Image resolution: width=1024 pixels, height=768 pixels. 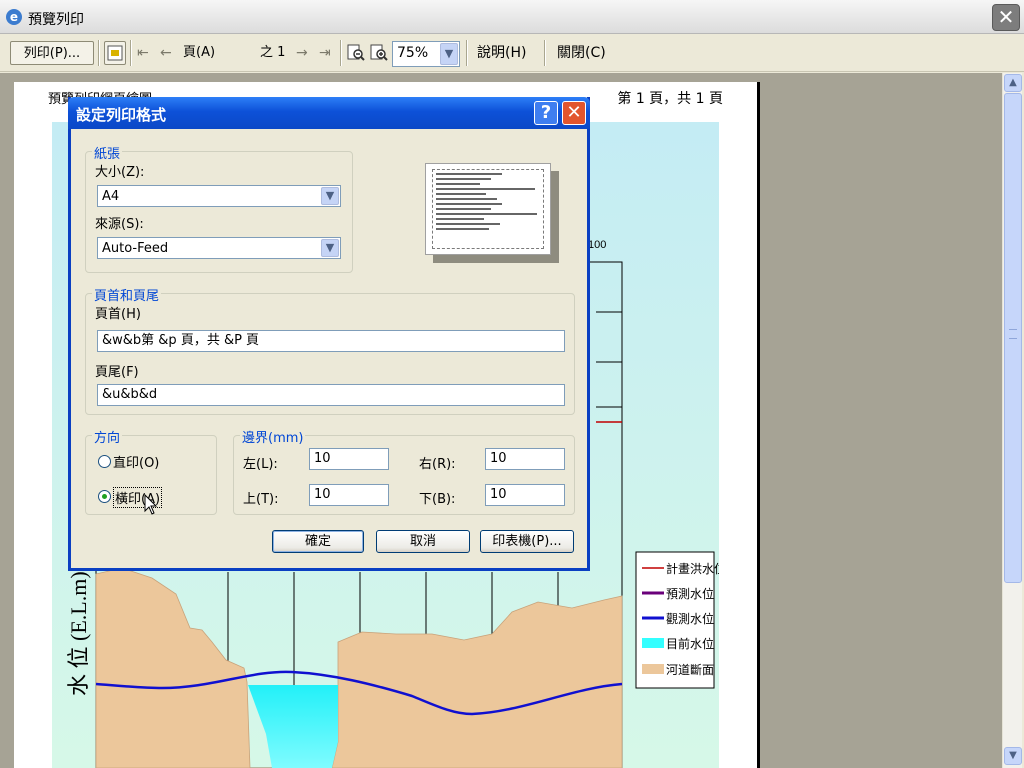 I want to click on paper-size-label: 大小(Z):, so click(x=120, y=172).